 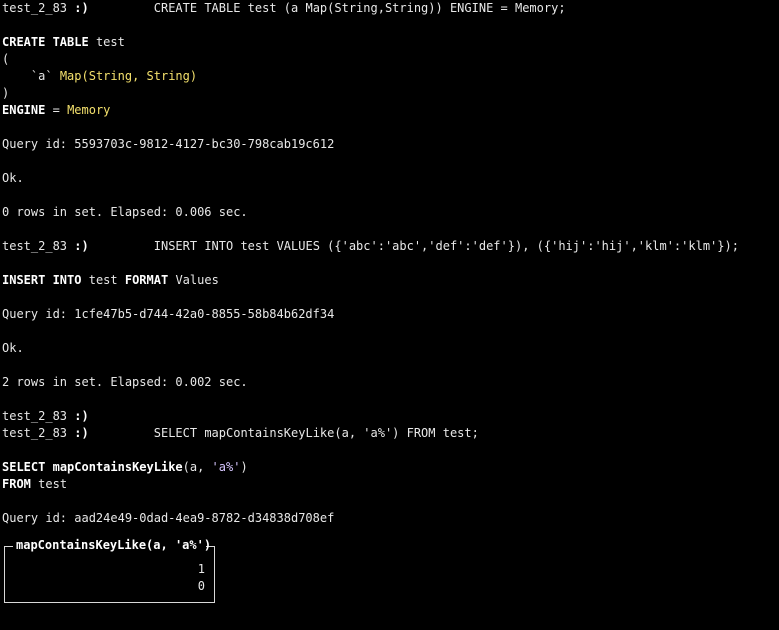 What do you see at coordinates (6, 59) in the screenshot?
I see `paren: (` at bounding box center [6, 59].